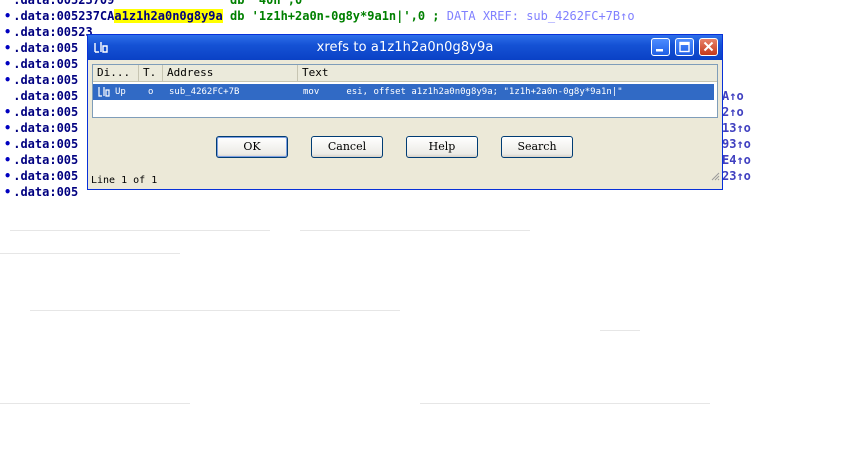  Describe the element at coordinates (208, 3) in the screenshot. I see `code-token: db '40h',0` at that location.